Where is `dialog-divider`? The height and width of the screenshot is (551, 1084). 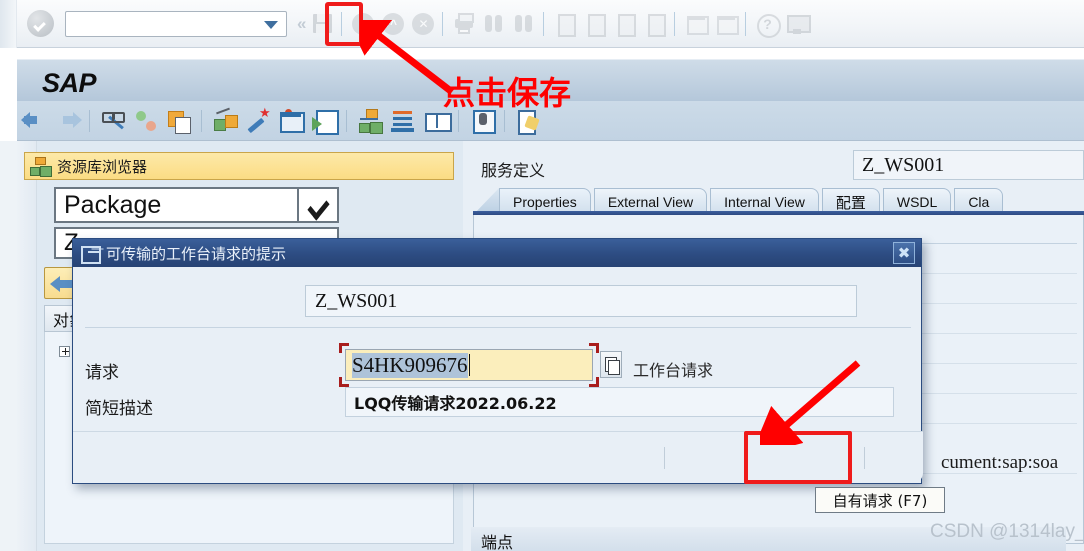
dialog-divider is located at coordinates (498, 327).